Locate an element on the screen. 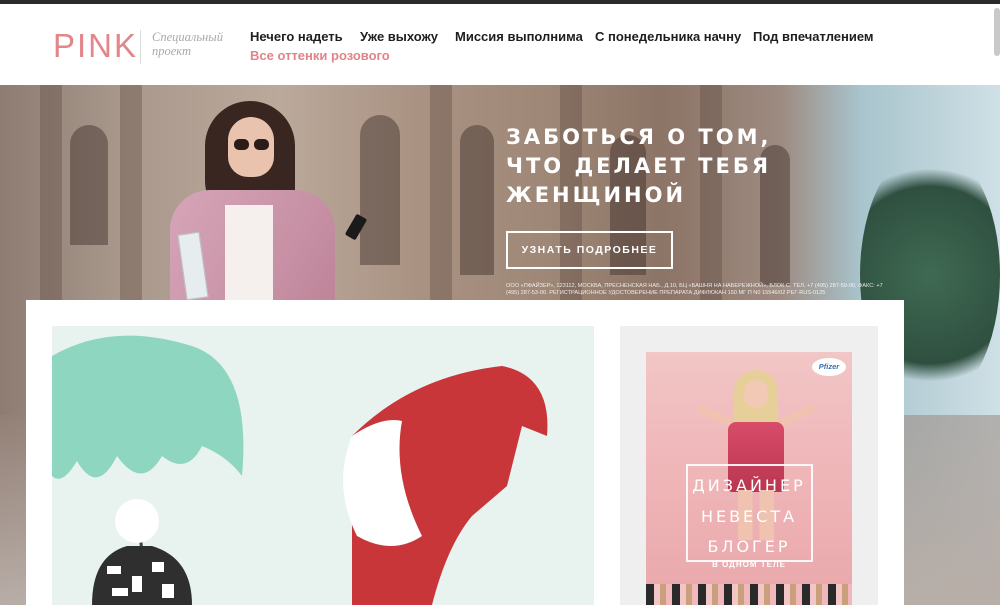  project-tagline: Специальный проект is located at coordinates (187, 44).